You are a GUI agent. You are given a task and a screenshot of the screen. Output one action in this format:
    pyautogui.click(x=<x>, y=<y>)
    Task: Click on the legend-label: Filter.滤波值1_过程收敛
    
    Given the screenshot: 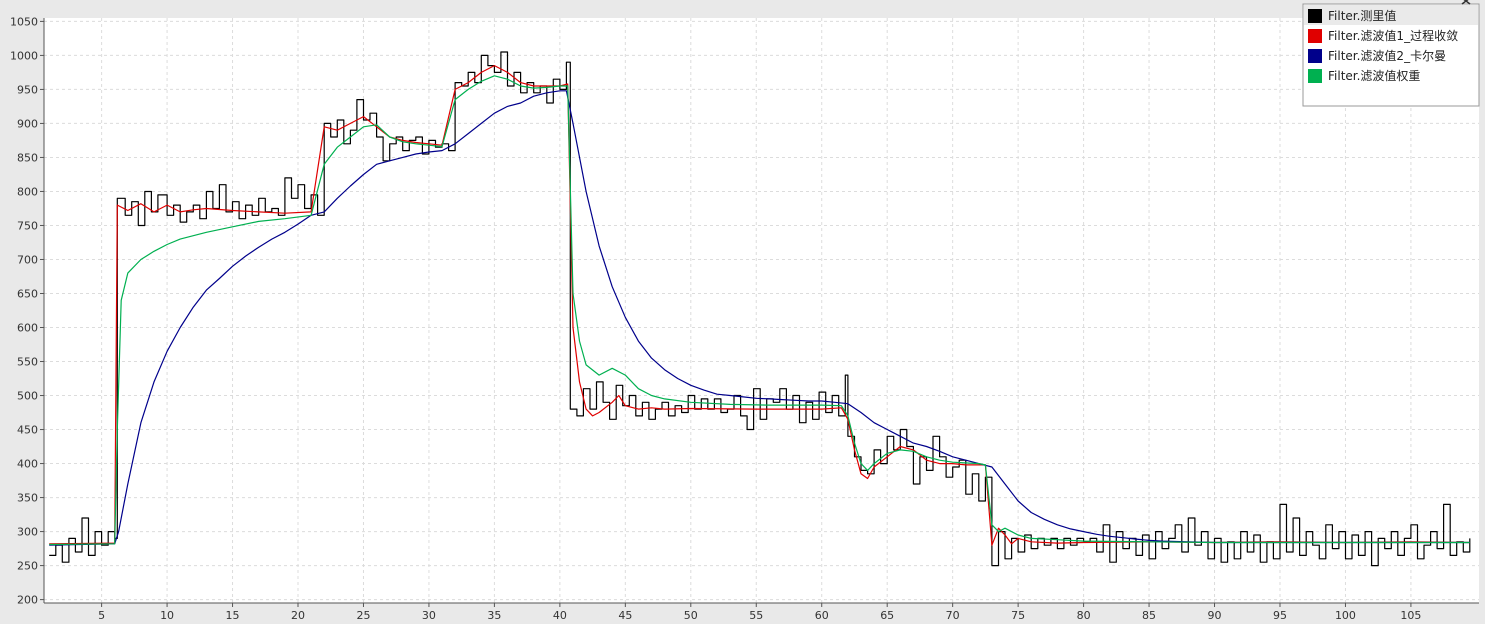 What is the action you would take?
    pyautogui.click(x=1393, y=35)
    